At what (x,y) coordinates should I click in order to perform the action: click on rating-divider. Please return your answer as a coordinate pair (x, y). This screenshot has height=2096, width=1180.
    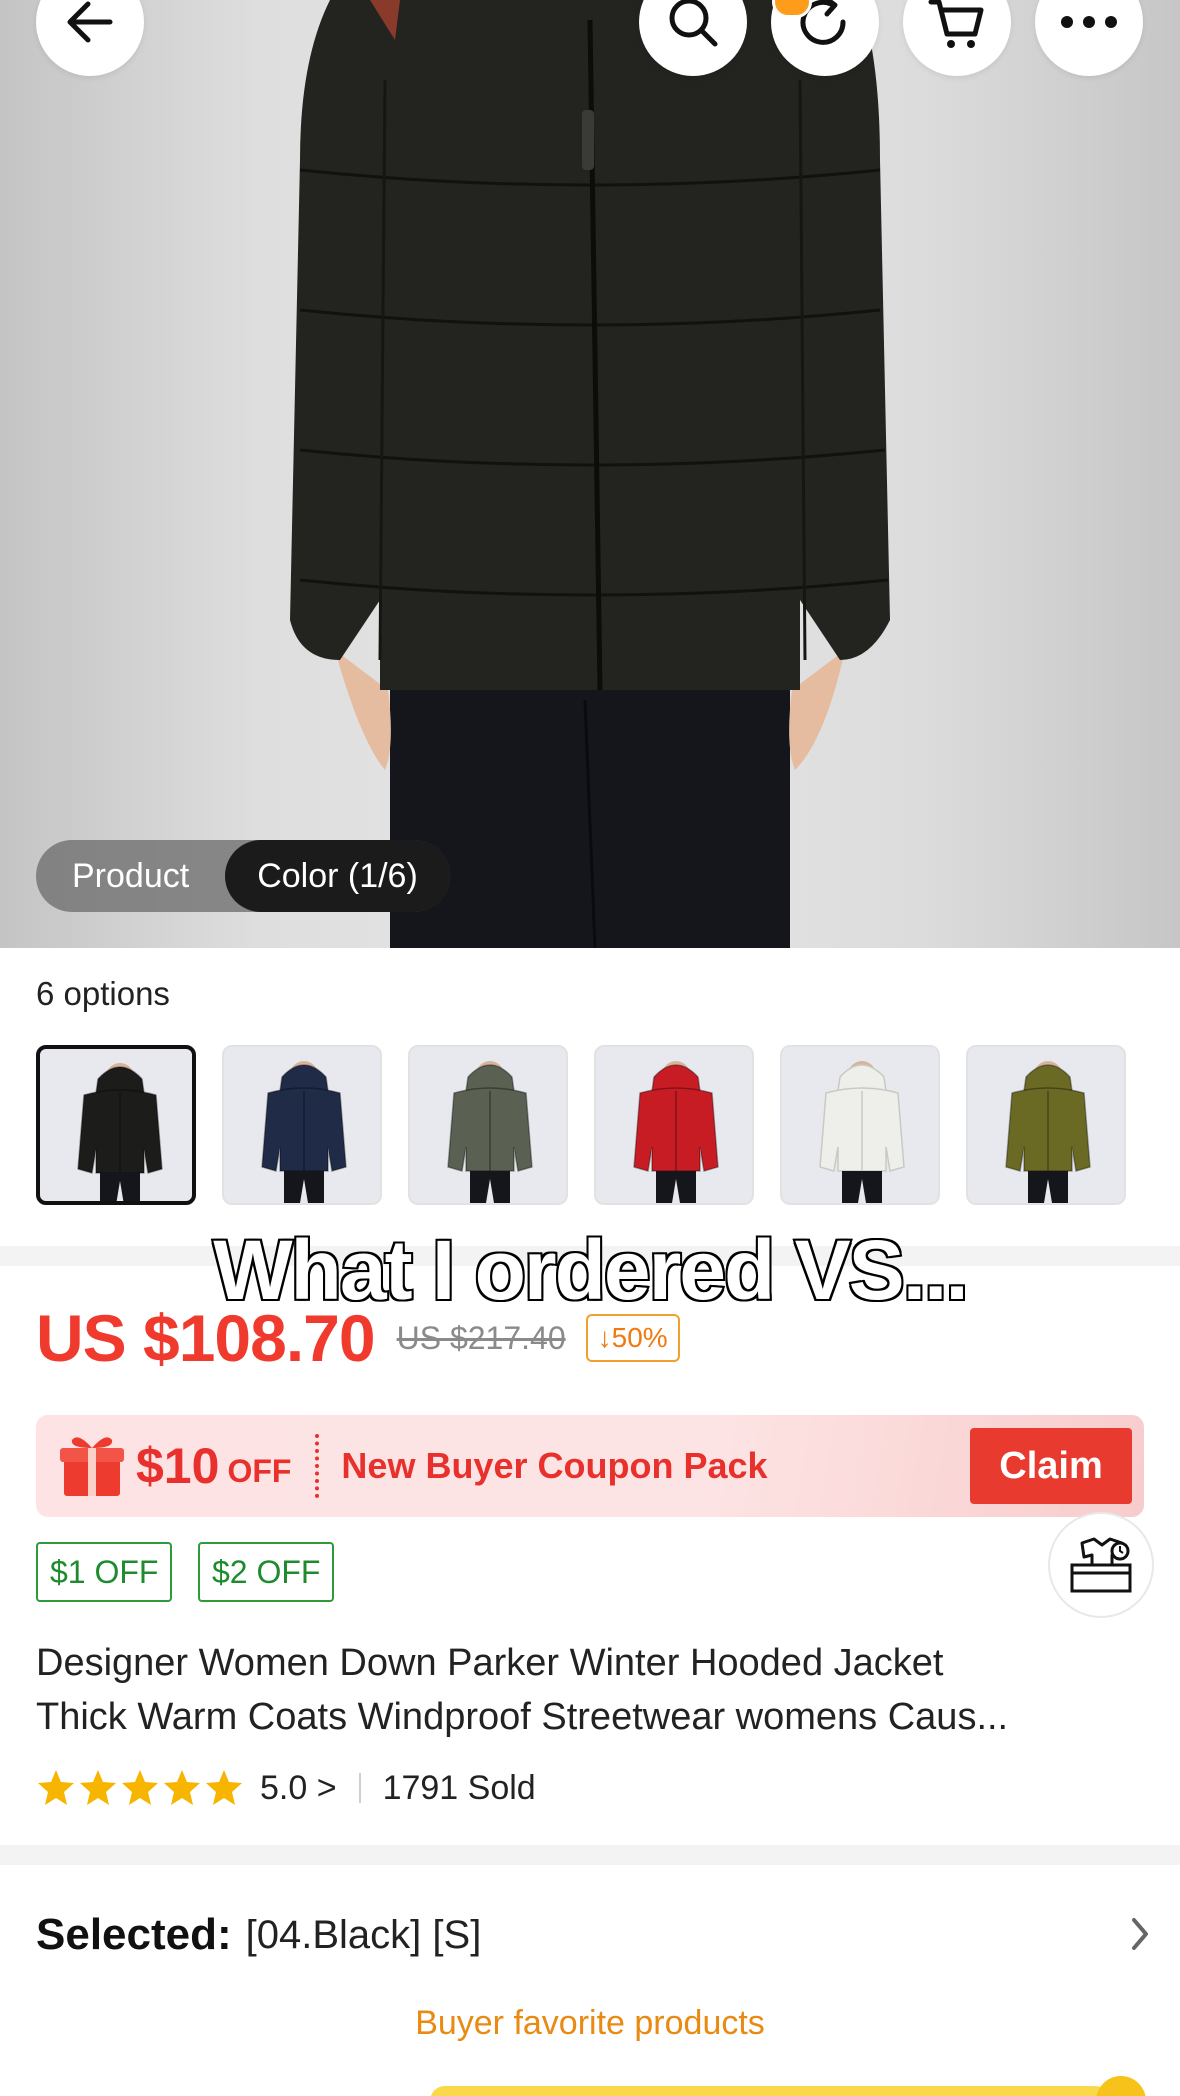
    Looking at the image, I should click on (359, 1788).